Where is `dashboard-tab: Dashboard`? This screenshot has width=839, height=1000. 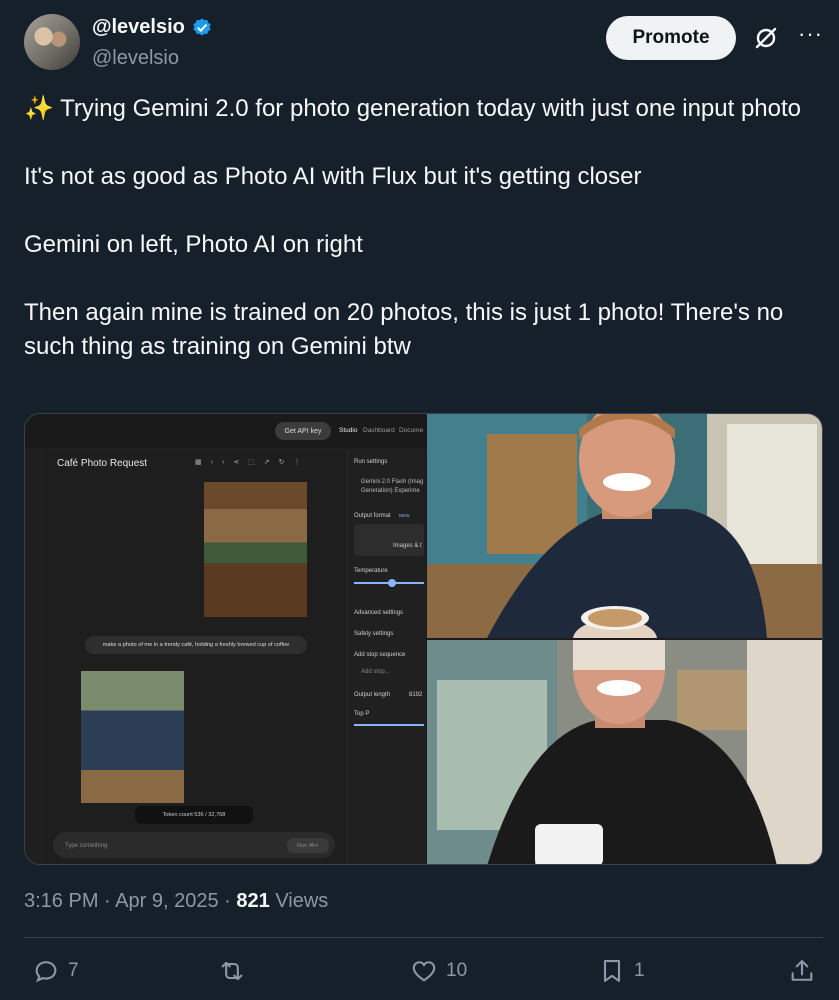 dashboard-tab: Dashboard is located at coordinates (379, 430).